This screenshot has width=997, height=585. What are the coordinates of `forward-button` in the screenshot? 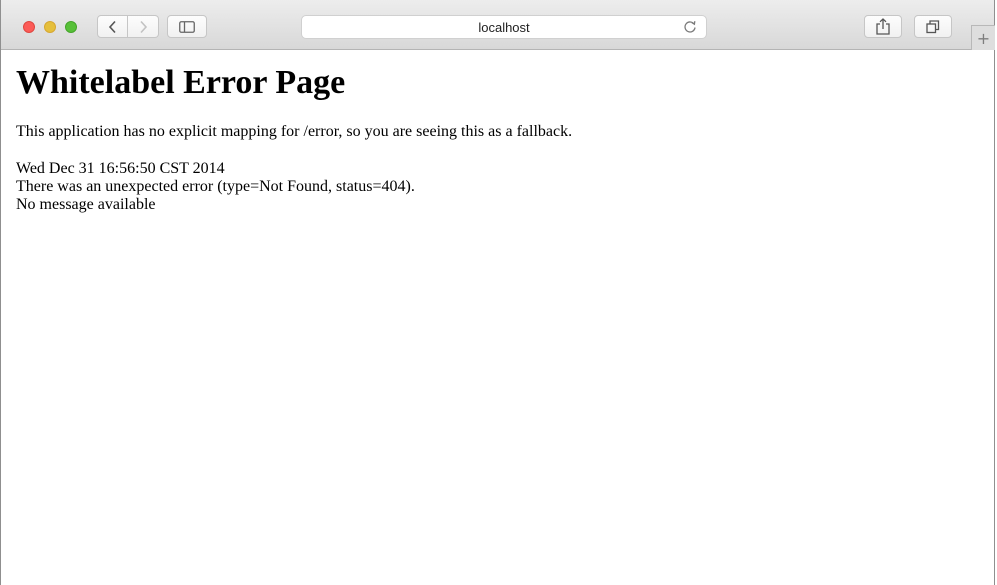 It's located at (143, 26).